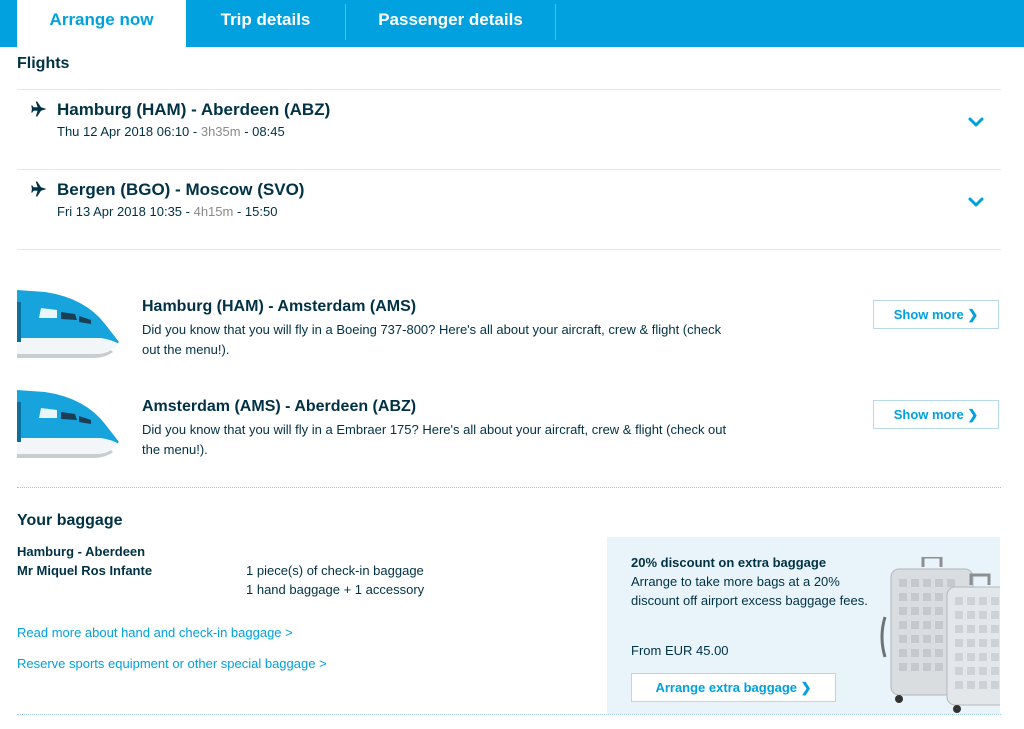 This screenshot has width=1024, height=729. What do you see at coordinates (194, 109) in the screenshot?
I see `flight-route: Hamburg (HAM) - Aberdeen (ABZ)` at bounding box center [194, 109].